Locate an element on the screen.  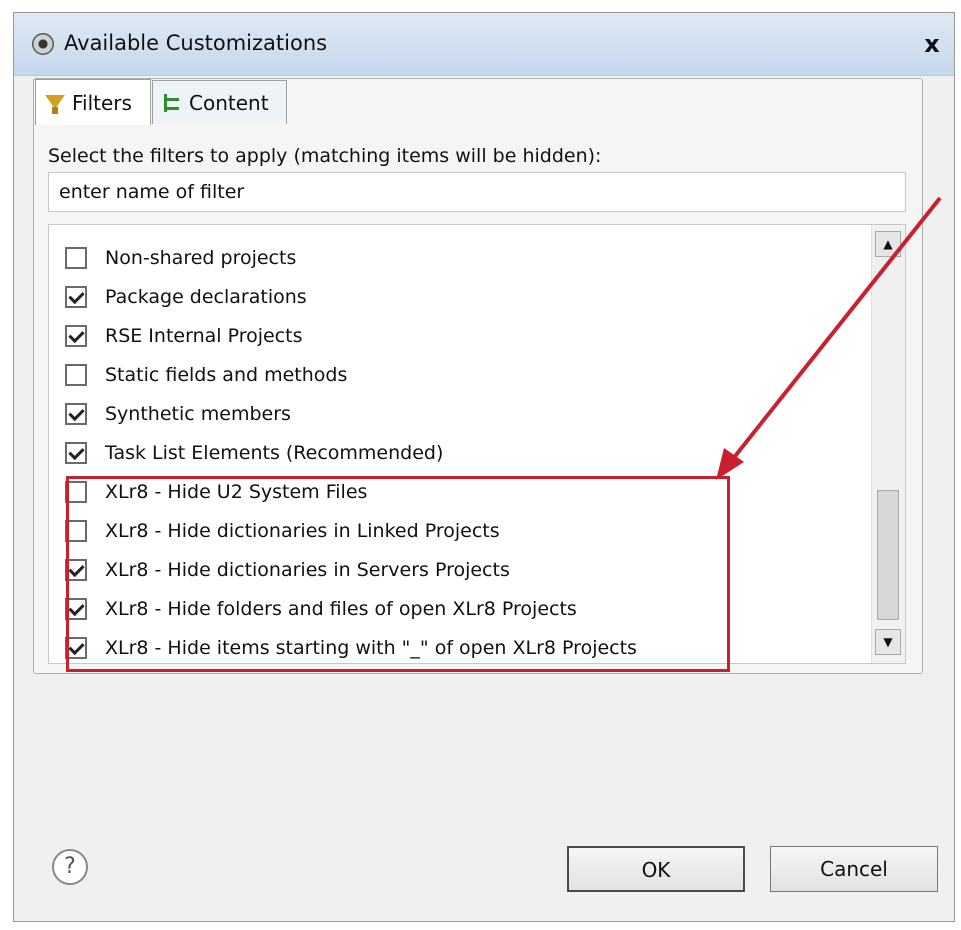
cancel-button: Cancel is located at coordinates (854, 869).